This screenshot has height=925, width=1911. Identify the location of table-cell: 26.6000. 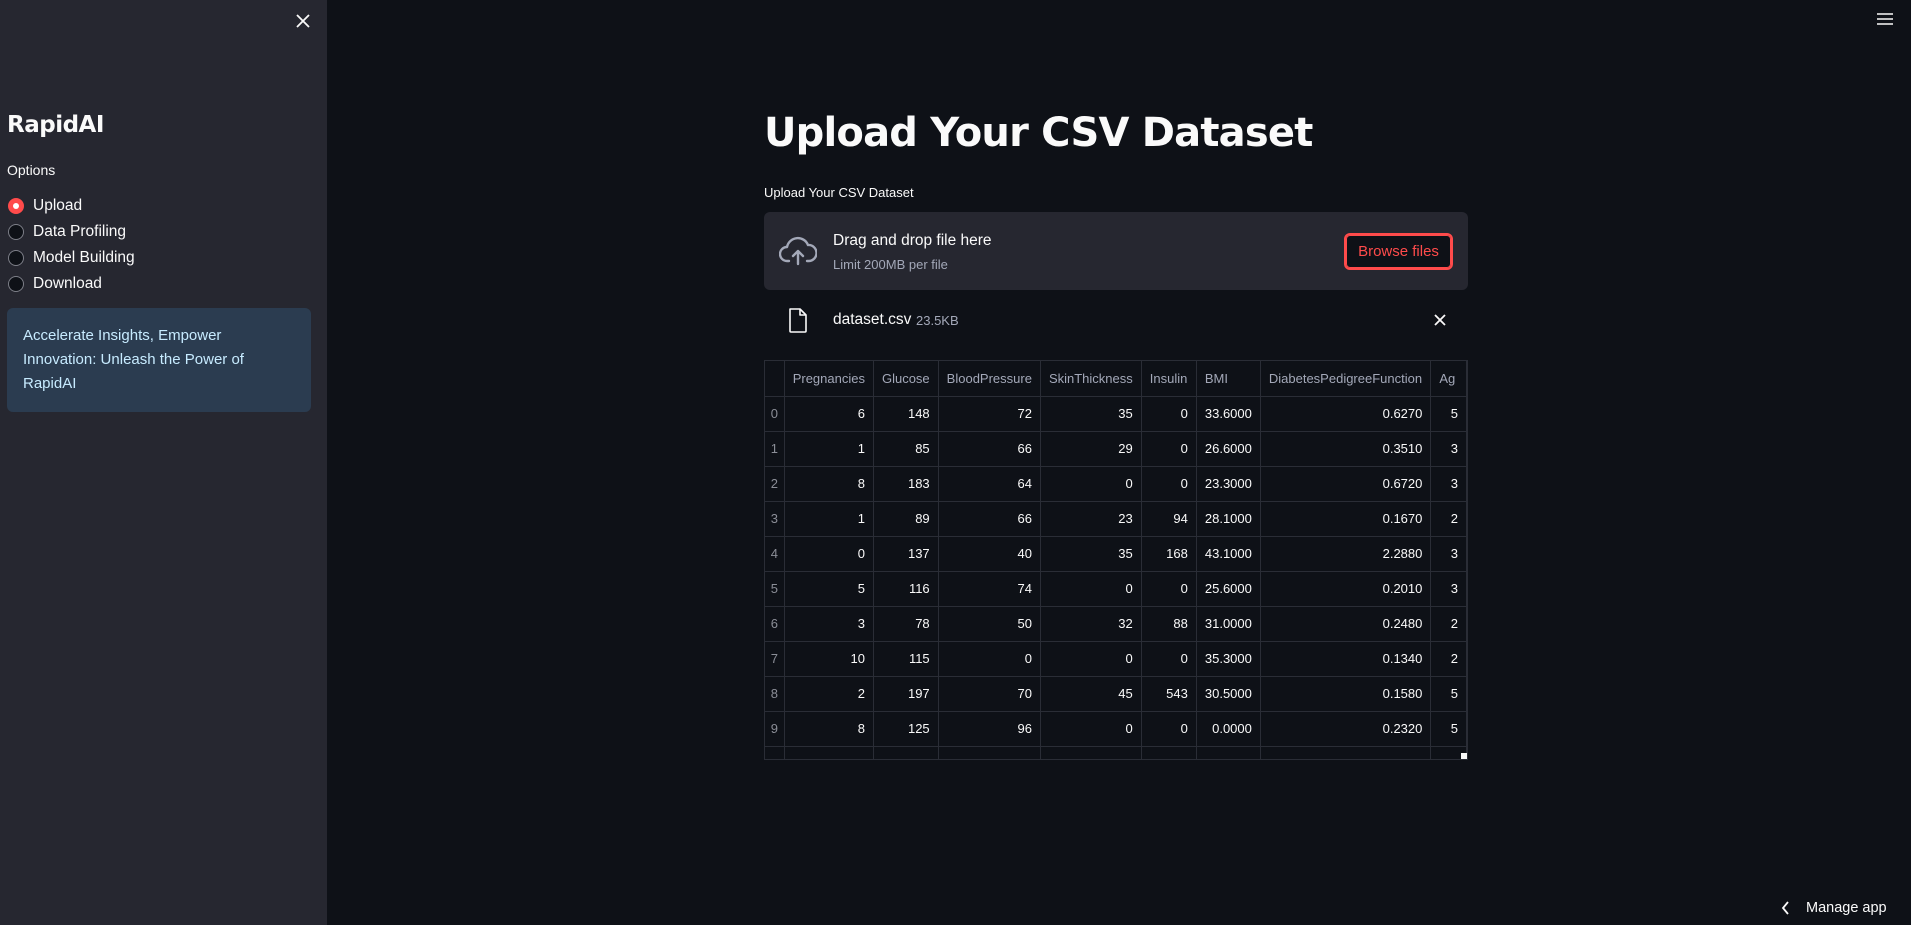
(1228, 449).